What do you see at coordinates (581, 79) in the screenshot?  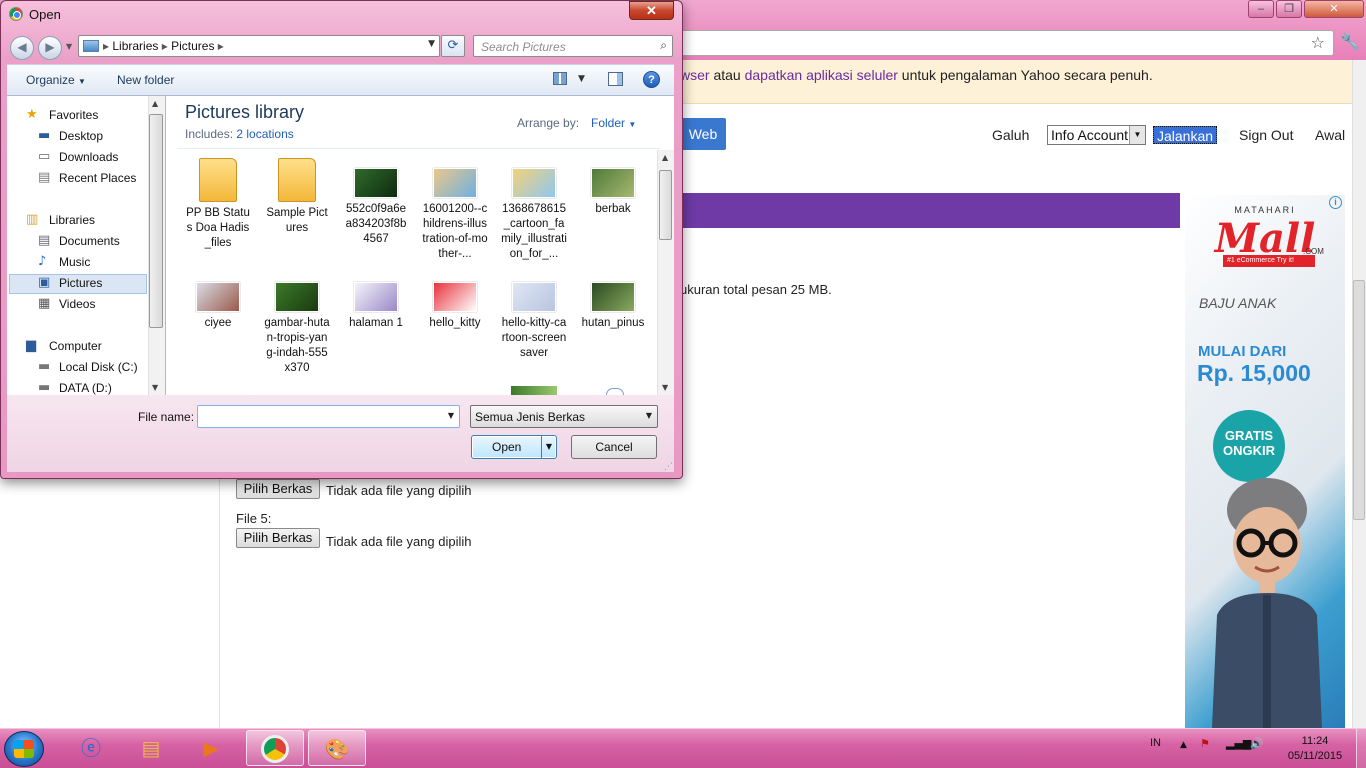 I see `view-dropdown-icon: ▼` at bounding box center [581, 79].